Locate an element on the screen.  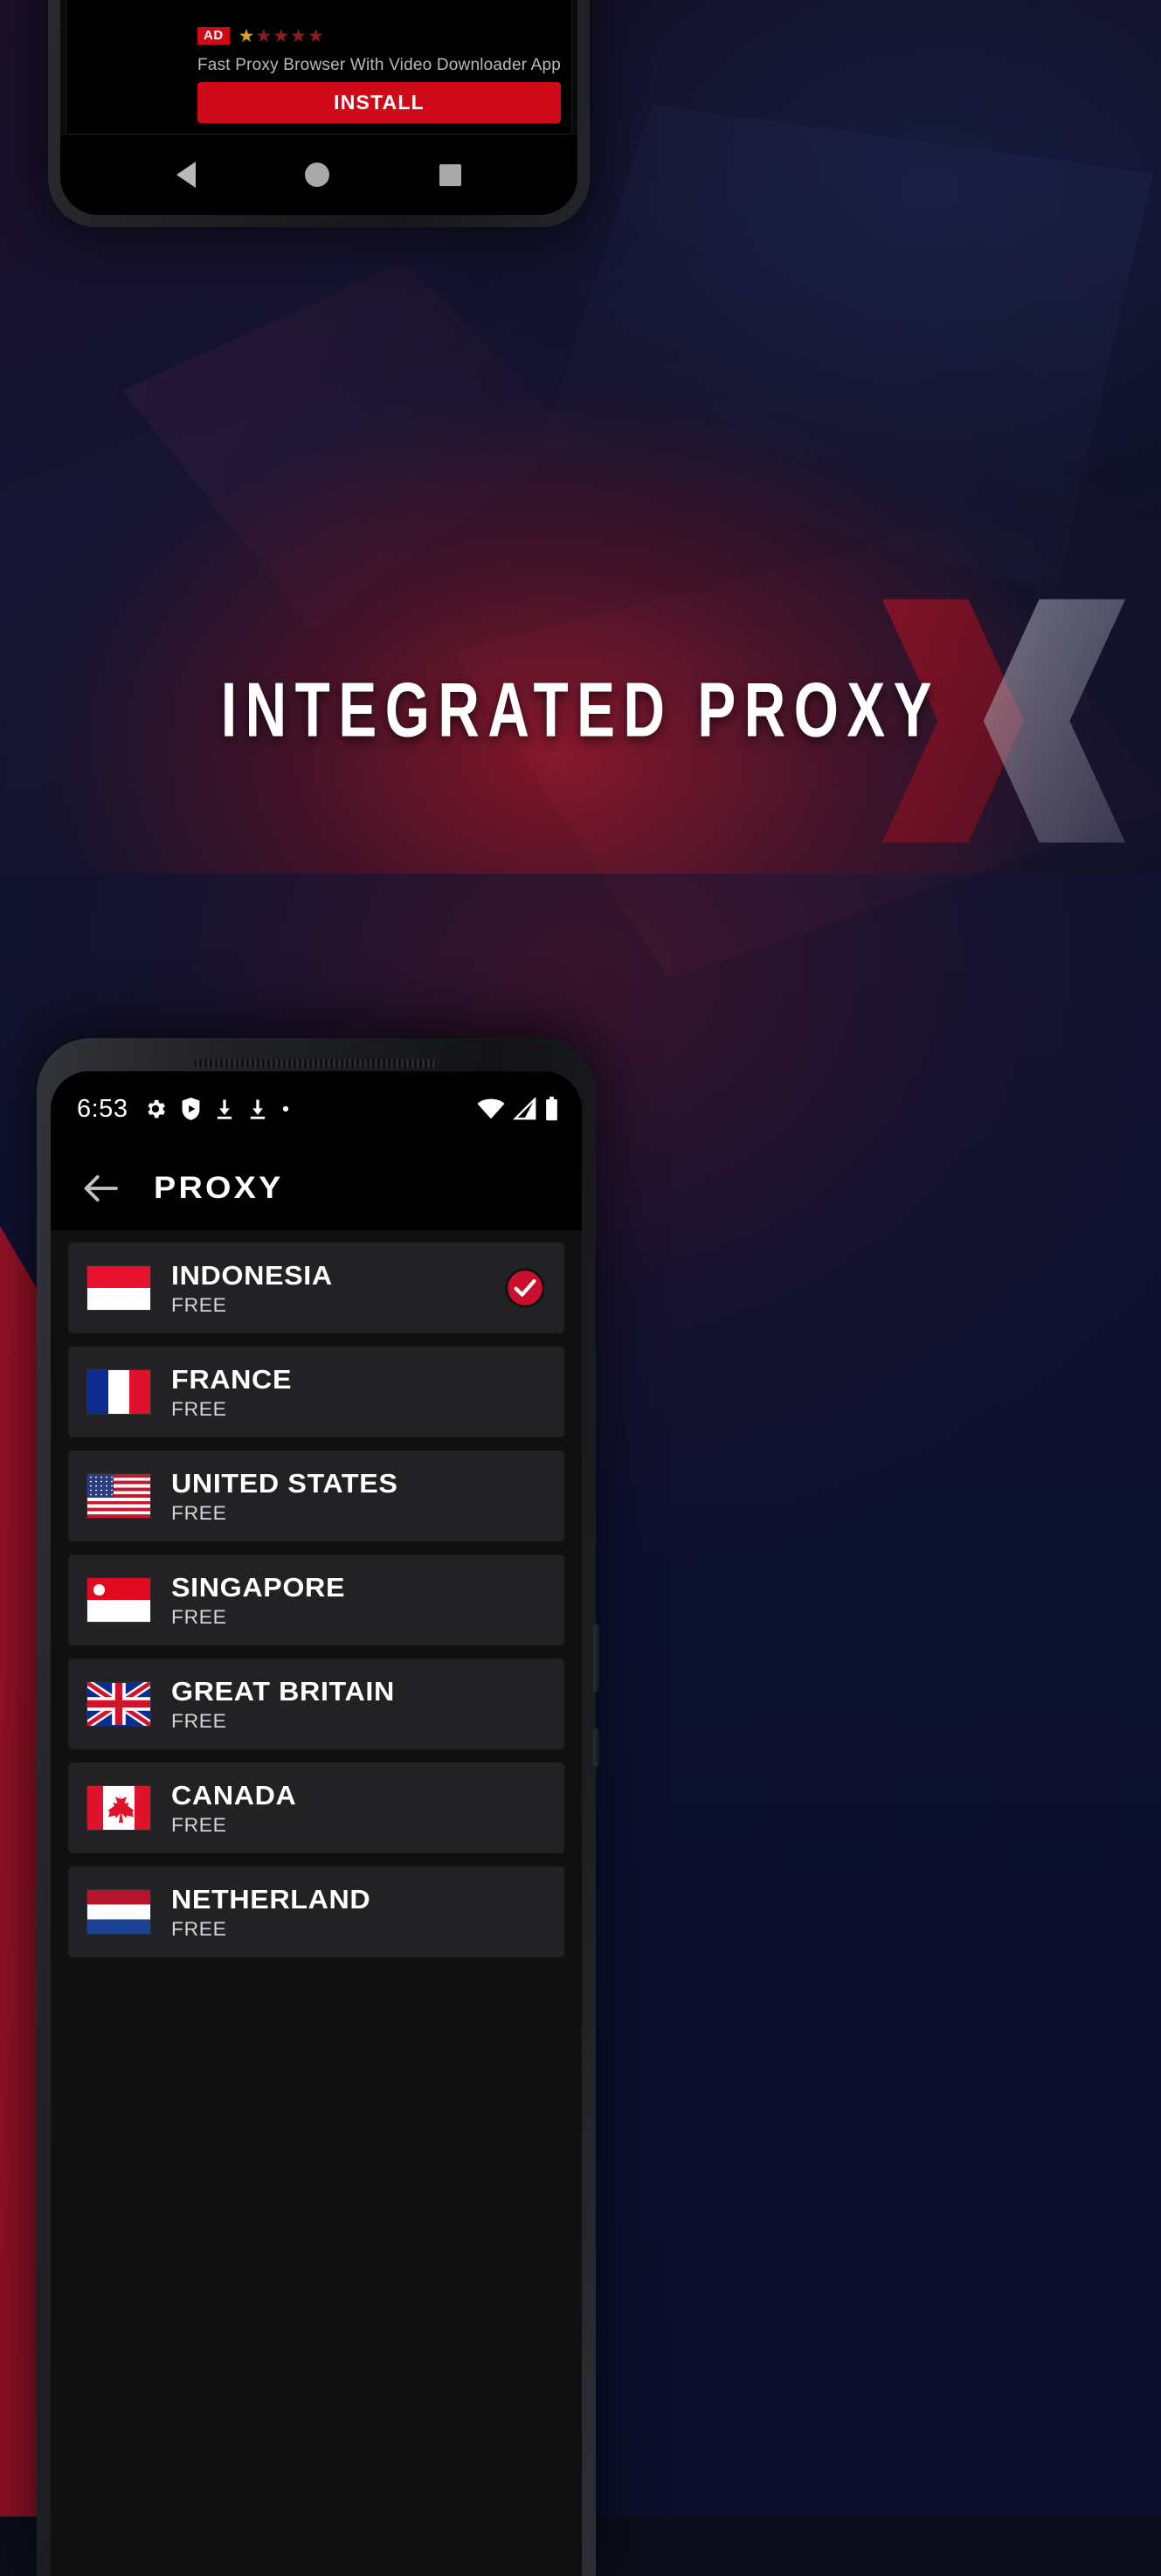
flag-canada-icon is located at coordinates (118, 1808).